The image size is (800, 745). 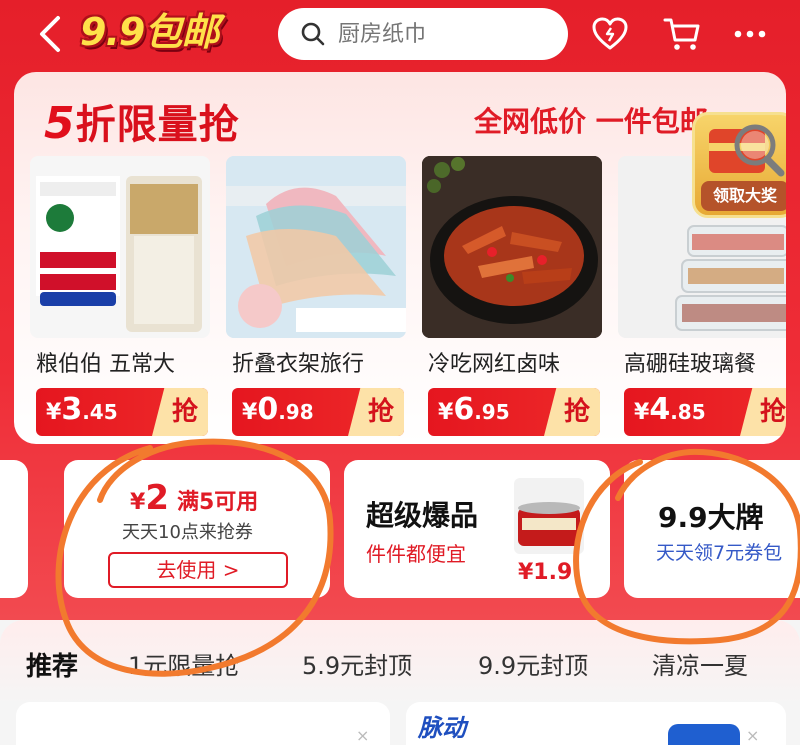 I want to click on product-card: 冷吃网红卤味 ¥6.95 抢, so click(x=512, y=296).